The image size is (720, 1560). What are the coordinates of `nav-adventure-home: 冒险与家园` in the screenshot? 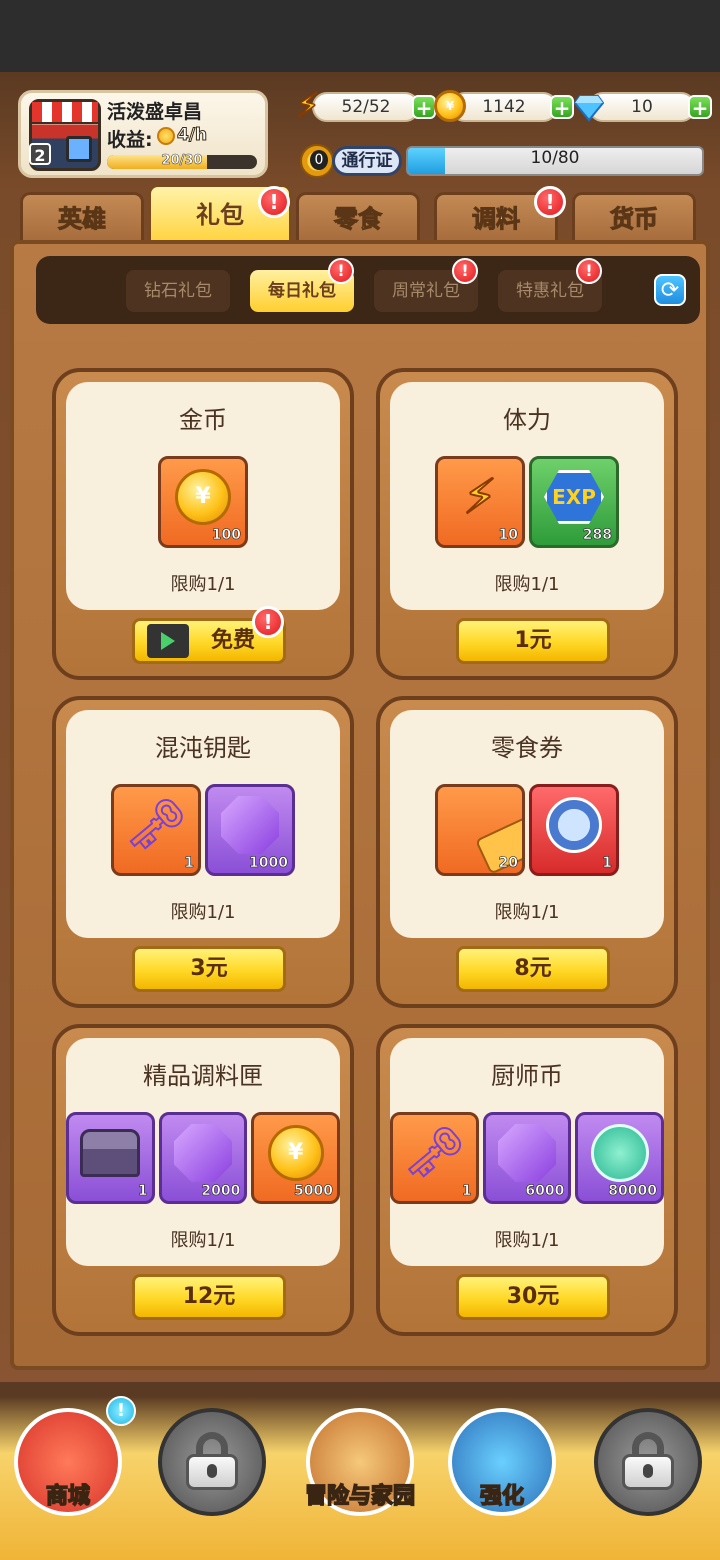 It's located at (360, 1466).